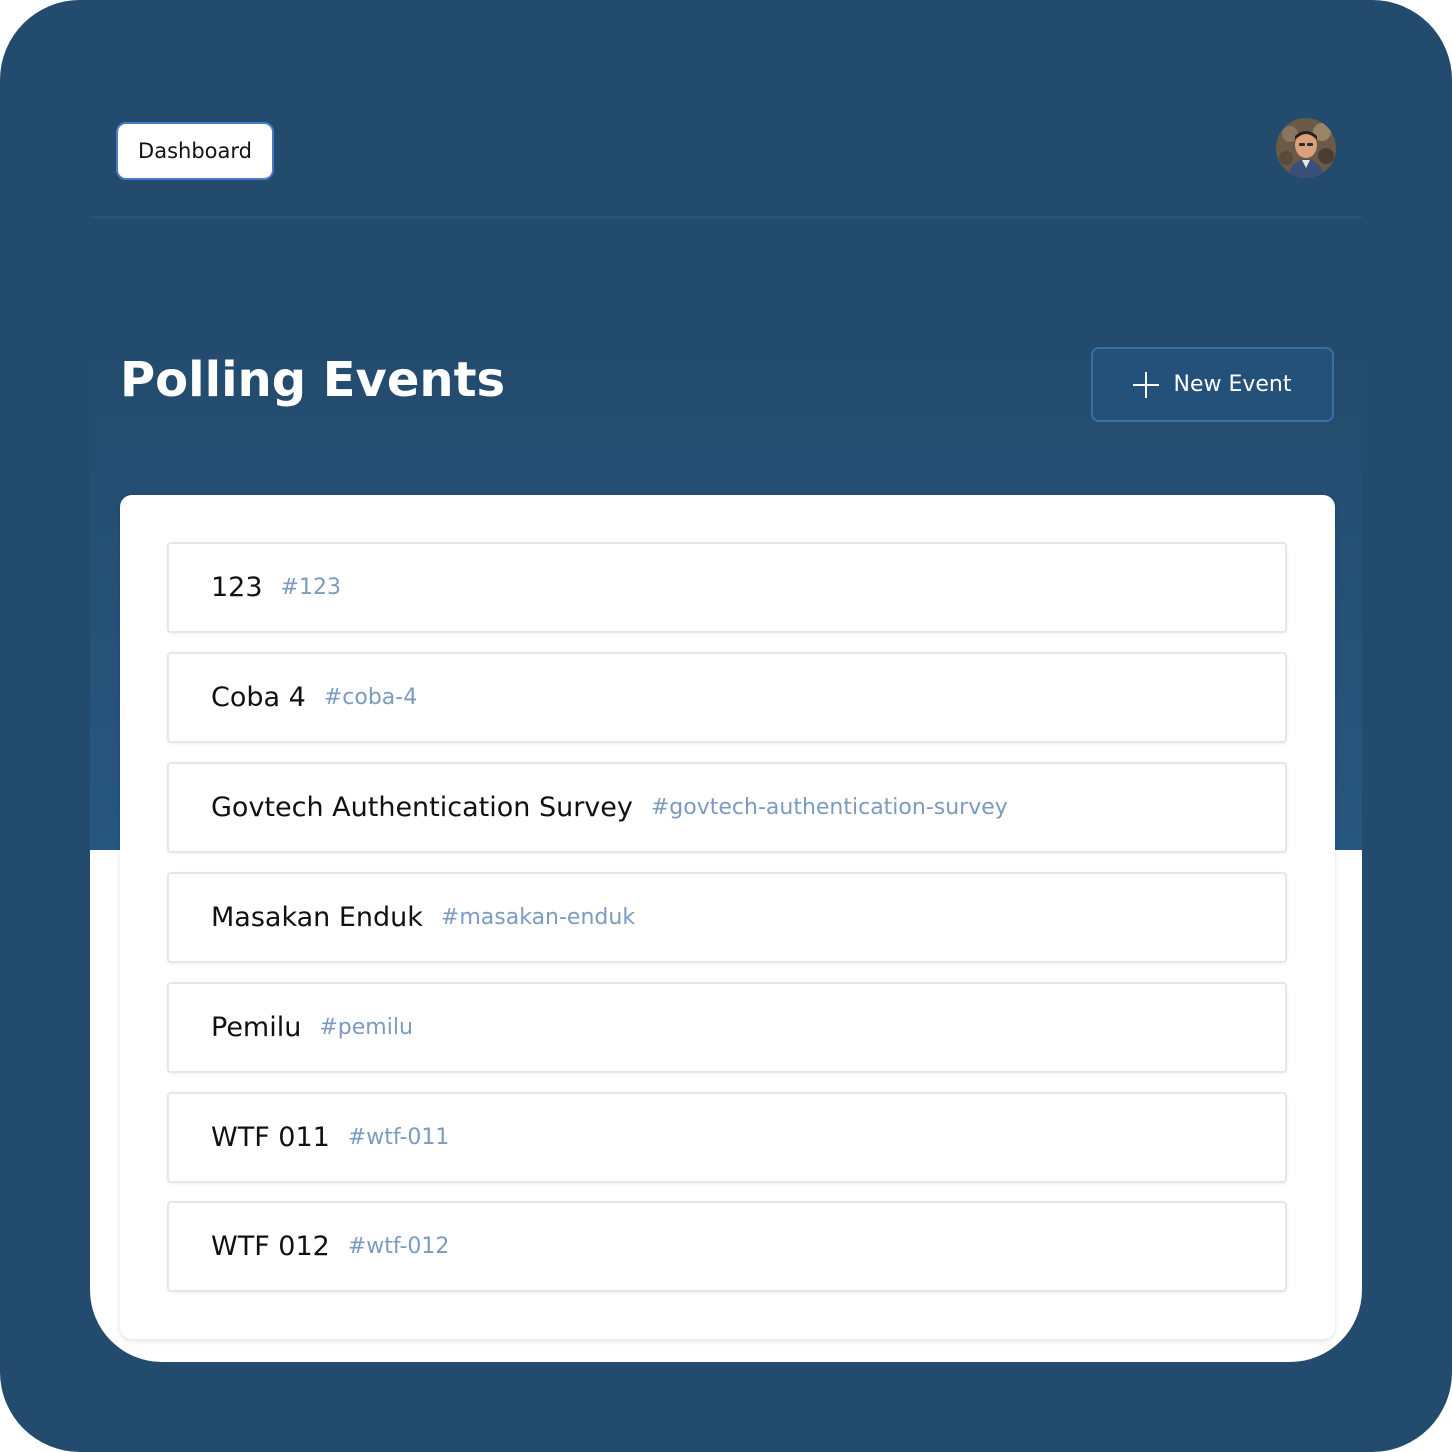  I want to click on new-event-label: New Event, so click(1232, 384).